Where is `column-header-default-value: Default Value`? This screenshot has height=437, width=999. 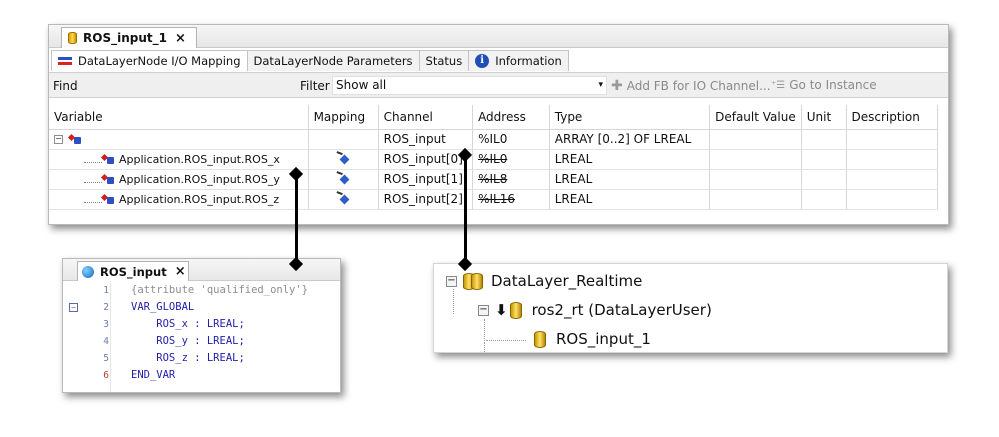
column-header-default-value: Default Value is located at coordinates (755, 117).